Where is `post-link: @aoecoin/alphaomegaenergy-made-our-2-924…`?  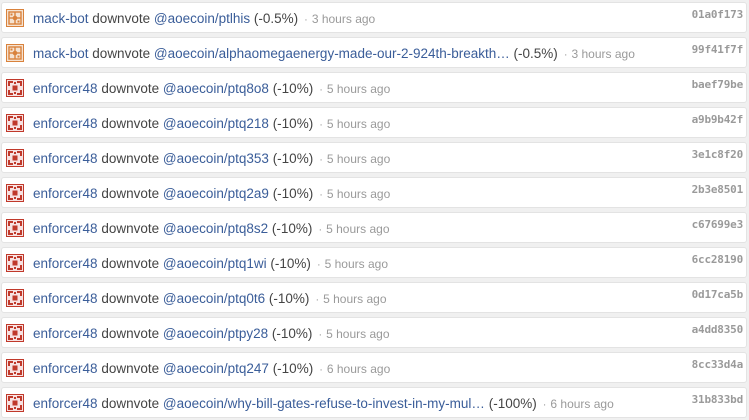 post-link: @aoecoin/alphaomegaenergy-made-our-2-924… is located at coordinates (332, 53).